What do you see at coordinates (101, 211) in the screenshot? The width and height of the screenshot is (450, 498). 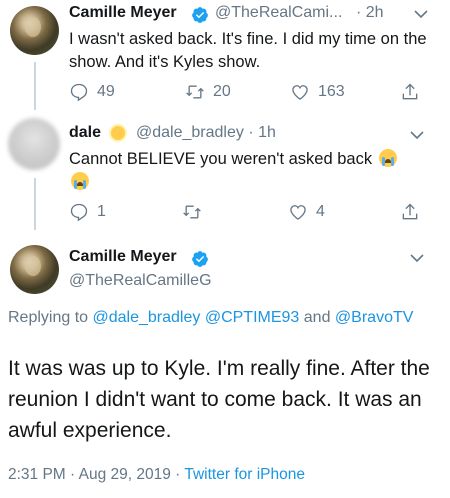 I see `reply-count: 1` at bounding box center [101, 211].